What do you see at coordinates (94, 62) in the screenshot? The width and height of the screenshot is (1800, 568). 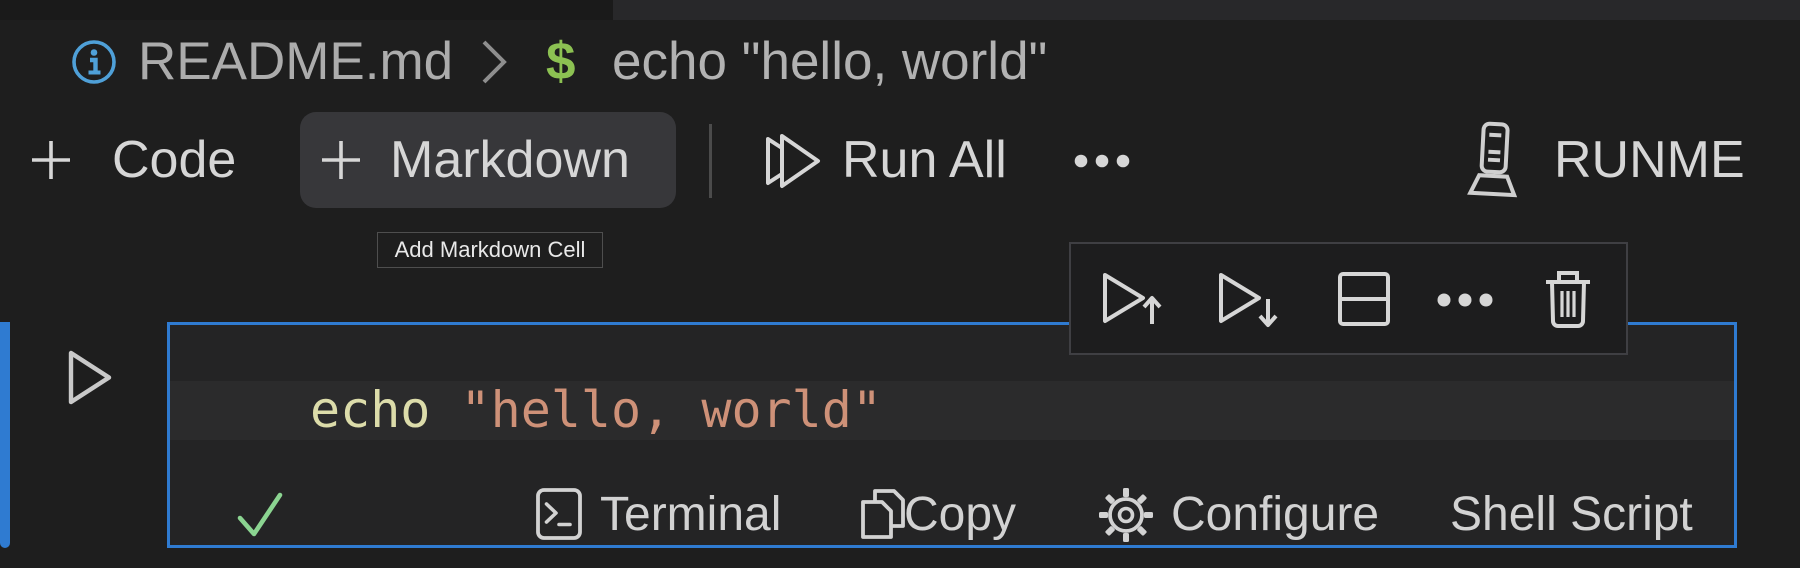 I see `info-icon` at bounding box center [94, 62].